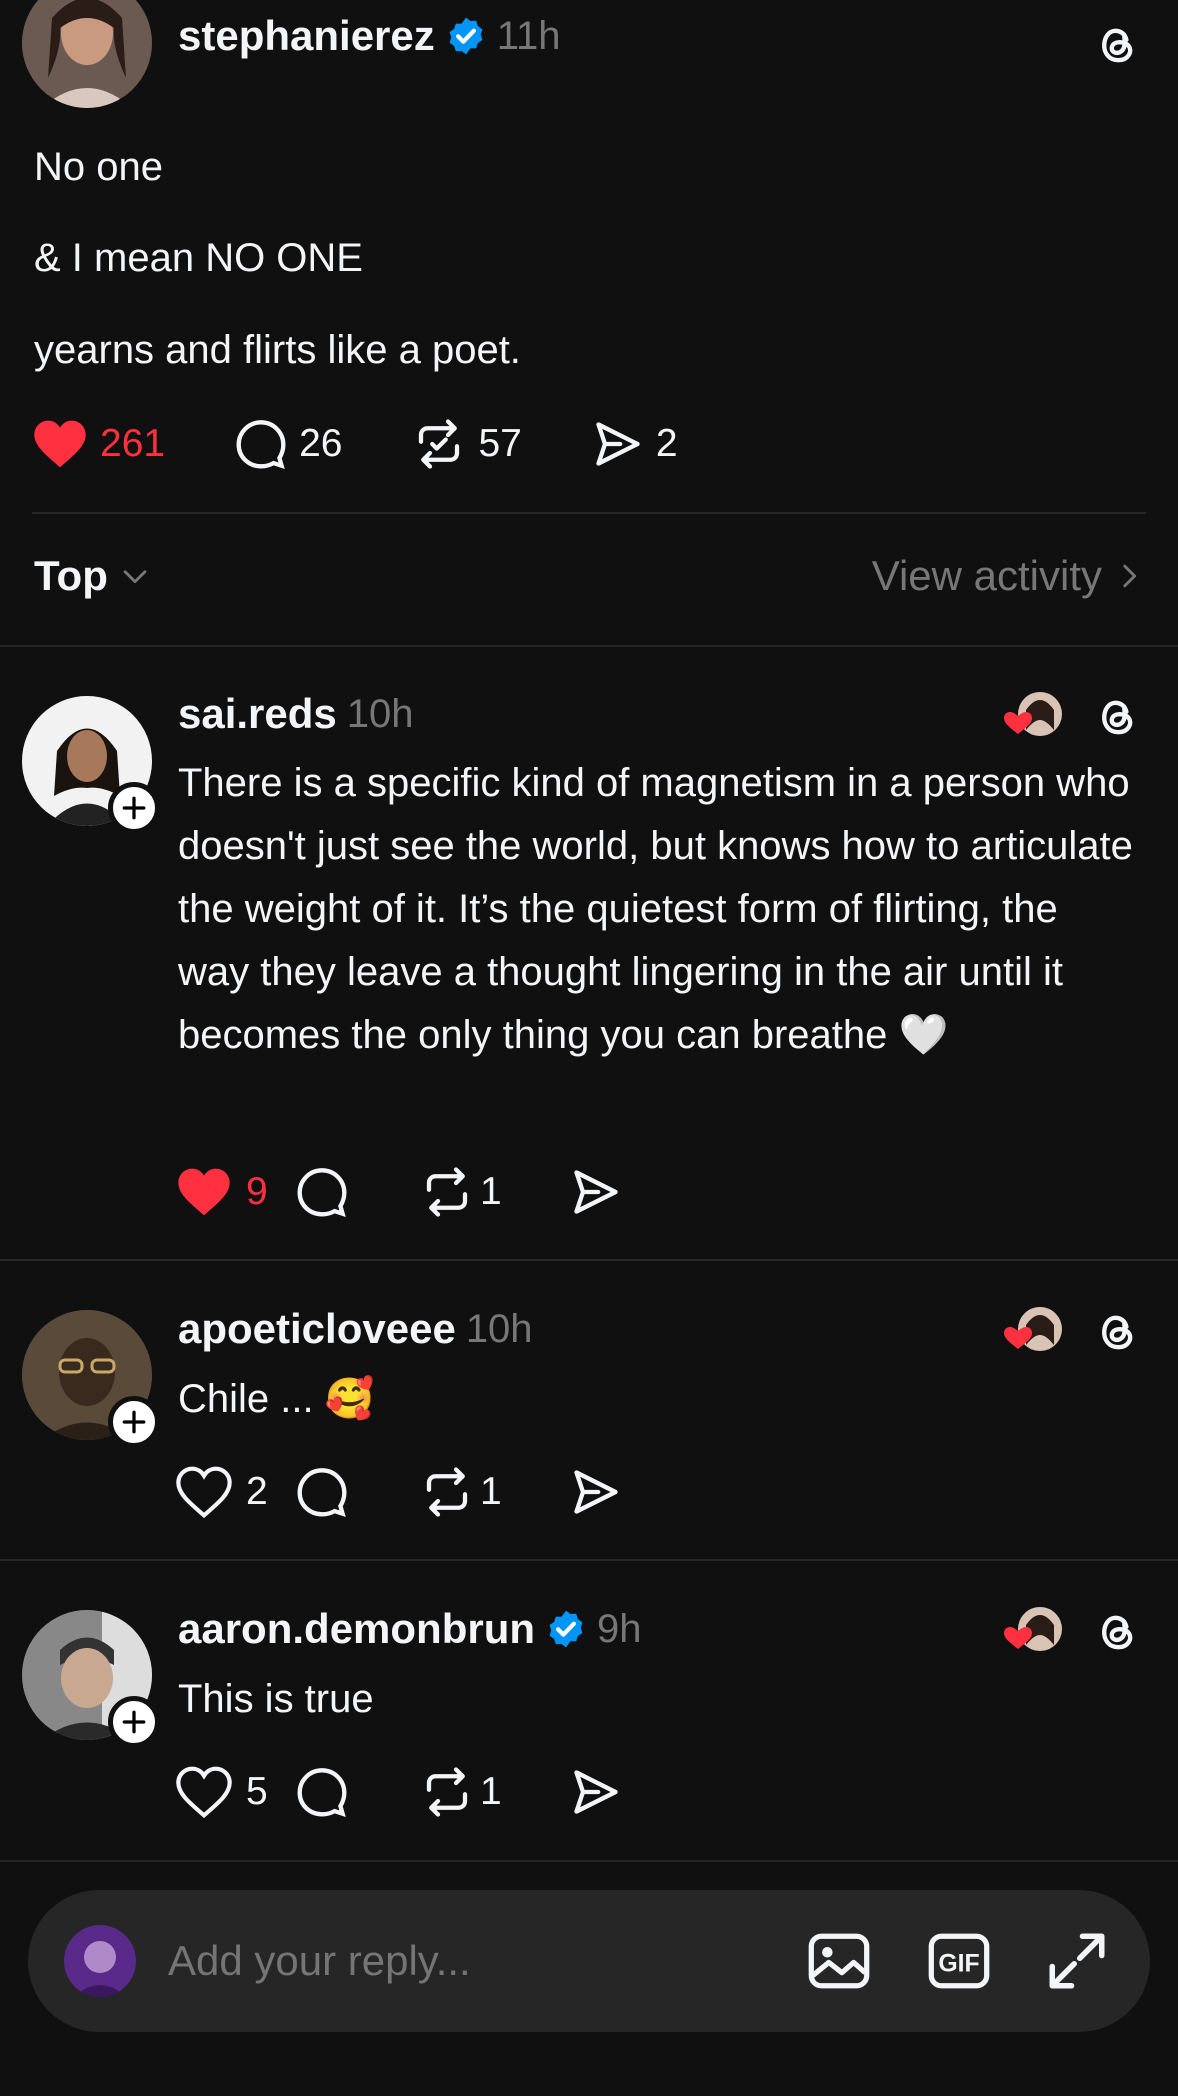  What do you see at coordinates (321, 443) in the screenshot?
I see `comment-count: 26` at bounding box center [321, 443].